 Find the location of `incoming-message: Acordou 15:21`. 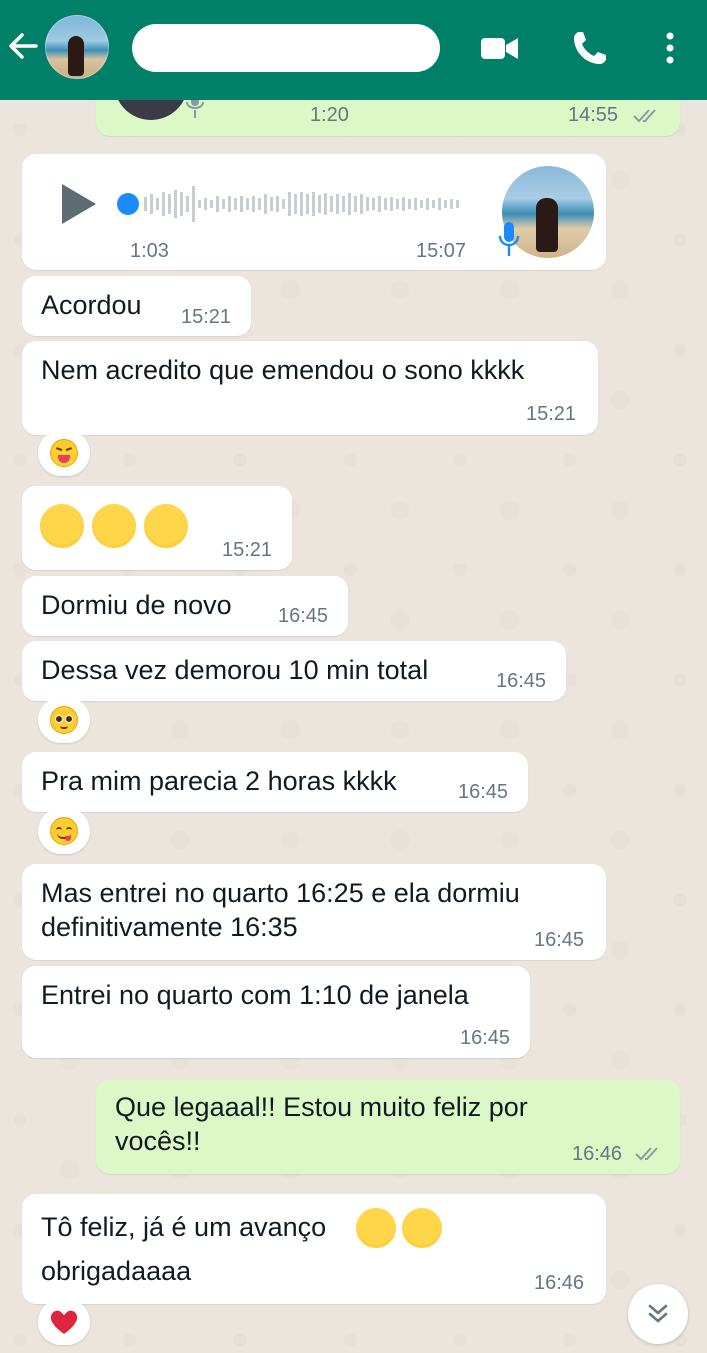

incoming-message: Acordou 15:21 is located at coordinates (136, 306).